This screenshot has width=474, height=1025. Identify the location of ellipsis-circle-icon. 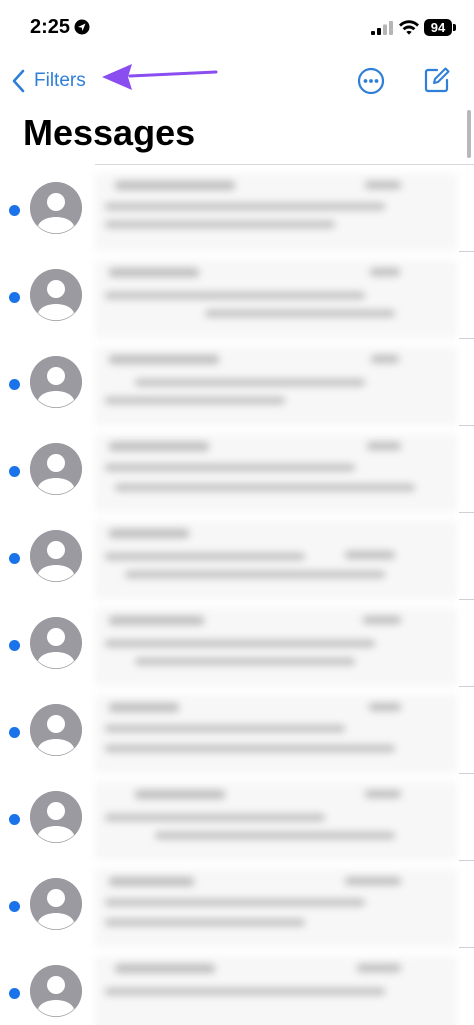
(371, 81).